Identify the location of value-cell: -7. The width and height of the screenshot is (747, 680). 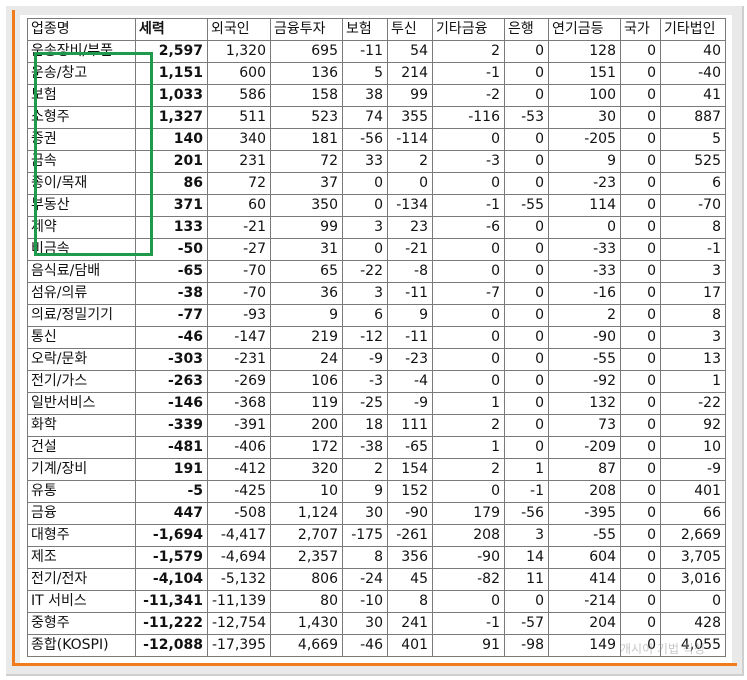
(468, 293).